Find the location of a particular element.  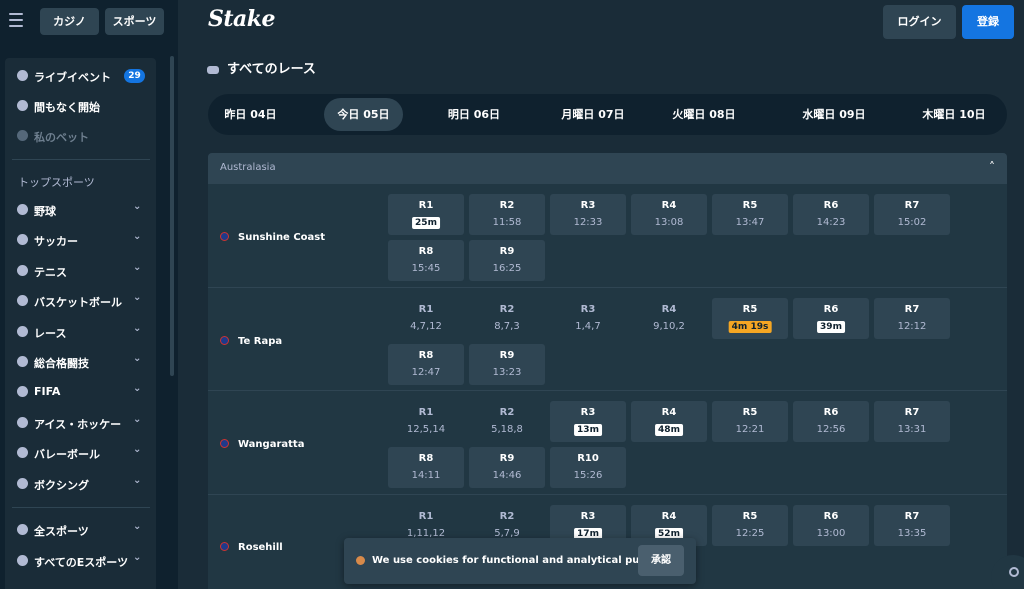

race-cell: R6 13:00 is located at coordinates (831, 525).